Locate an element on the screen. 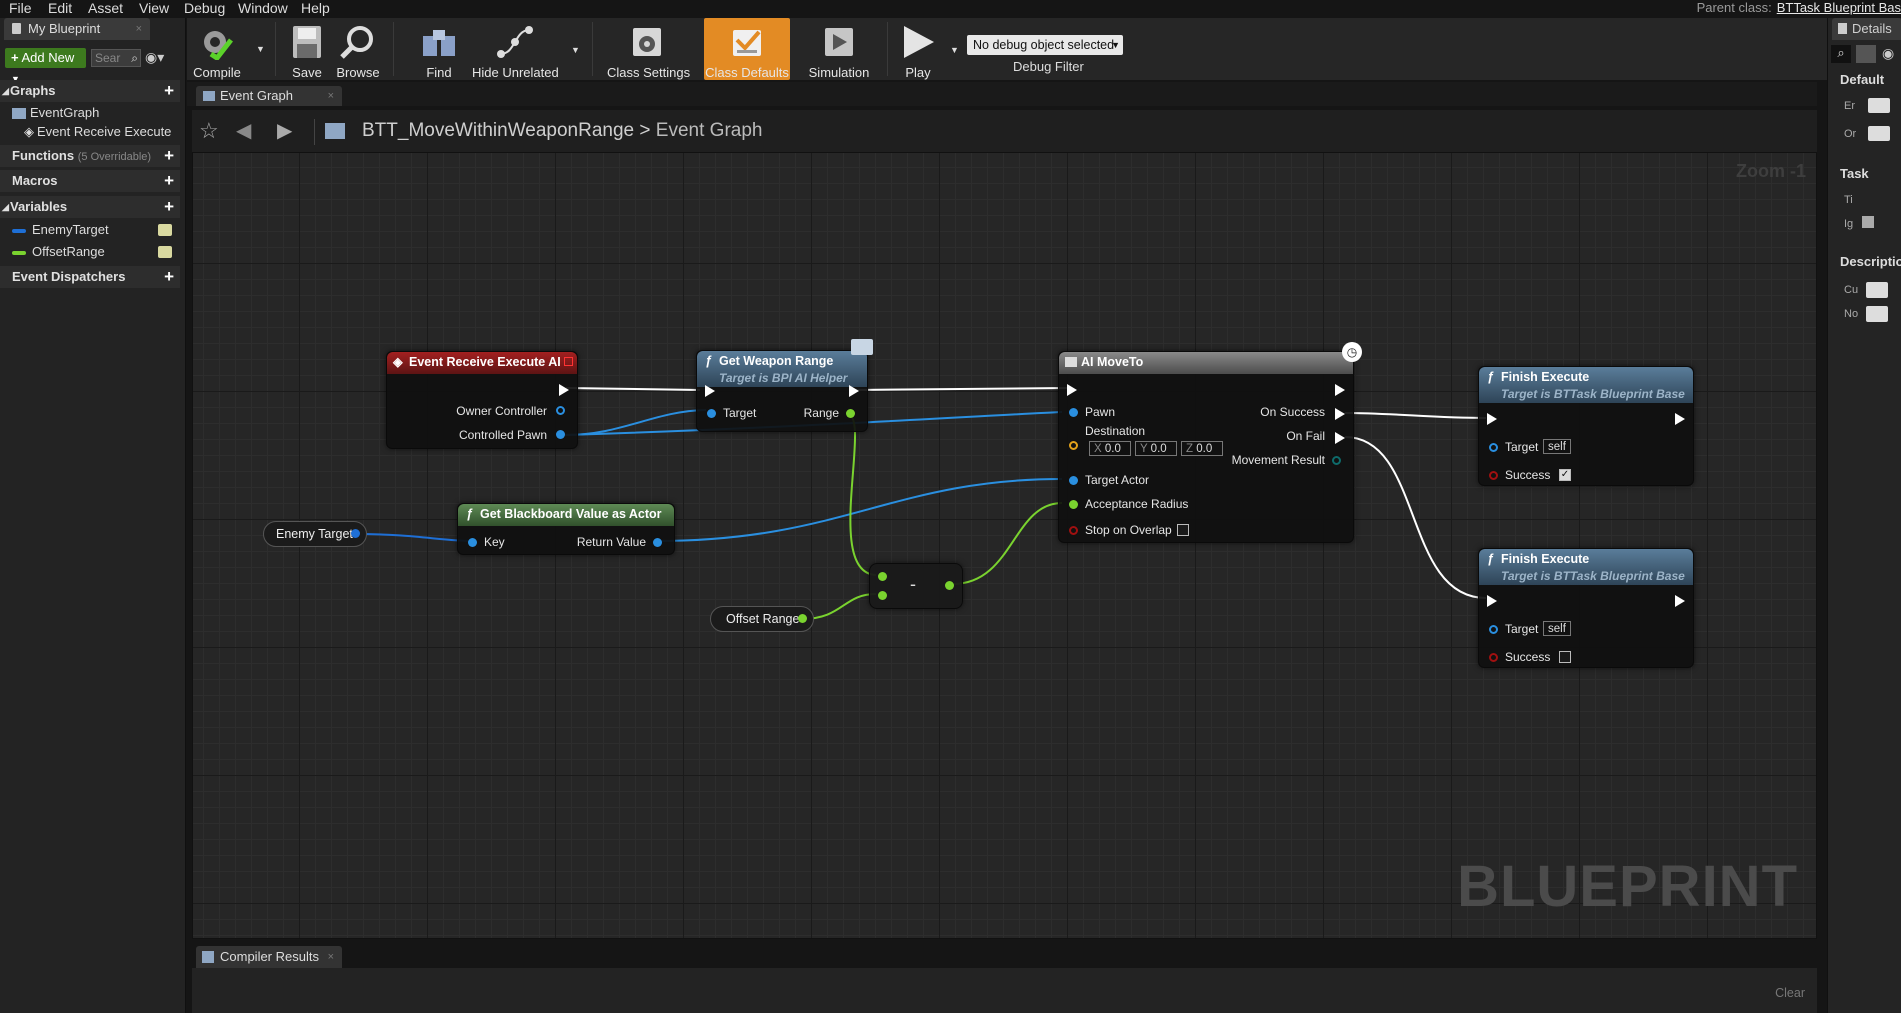  back-arrow-icon: ◀ is located at coordinates (243, 130).